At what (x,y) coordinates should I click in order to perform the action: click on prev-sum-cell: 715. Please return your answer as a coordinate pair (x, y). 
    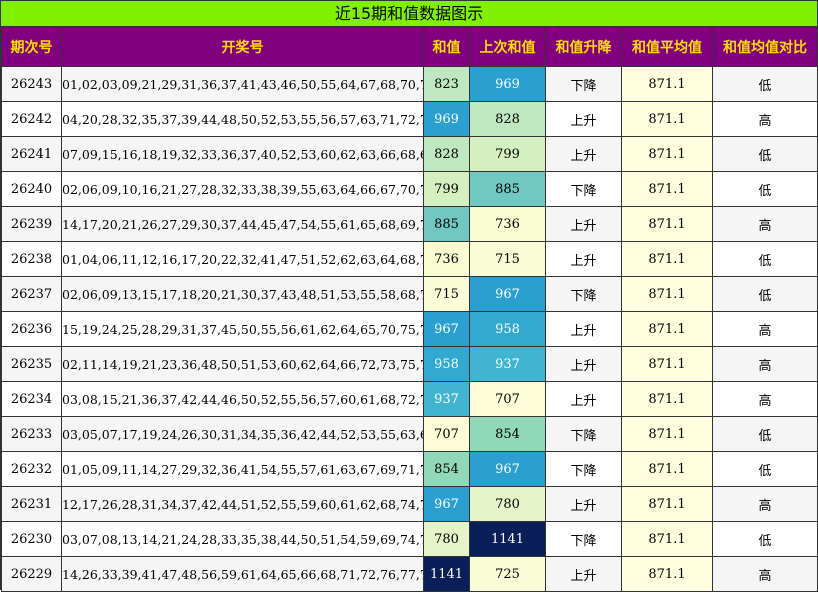
    Looking at the image, I should click on (507, 259).